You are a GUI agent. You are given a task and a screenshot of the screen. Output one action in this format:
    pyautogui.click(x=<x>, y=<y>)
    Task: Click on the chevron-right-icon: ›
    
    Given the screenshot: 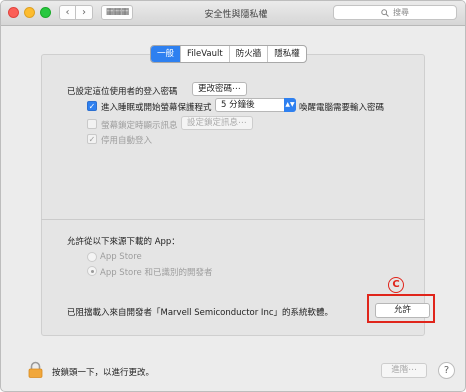 What is the action you would take?
    pyautogui.click(x=84, y=12)
    